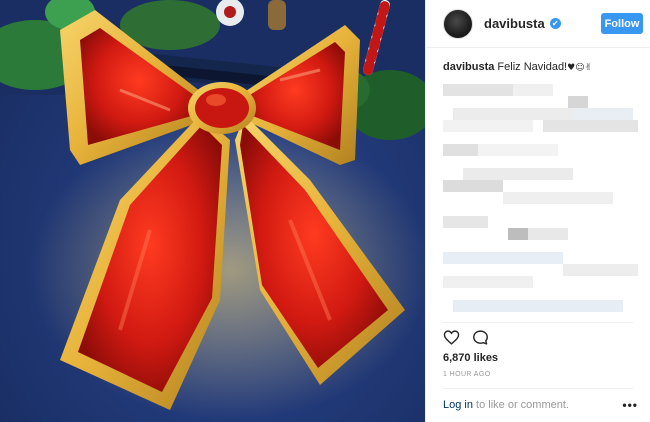 This screenshot has width=650, height=422. I want to click on login-link: Log in, so click(458, 405).